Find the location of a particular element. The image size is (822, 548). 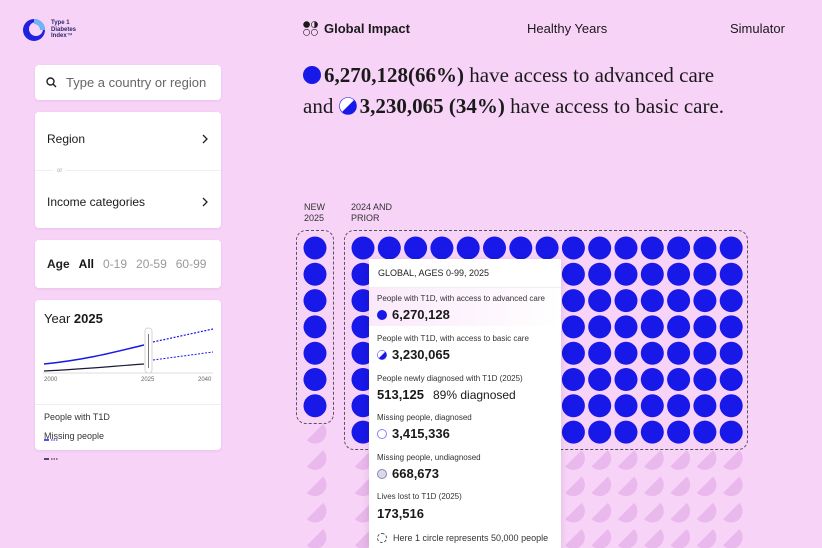

tooltip-missing-undiag-row: 668,673 is located at coordinates (408, 473).